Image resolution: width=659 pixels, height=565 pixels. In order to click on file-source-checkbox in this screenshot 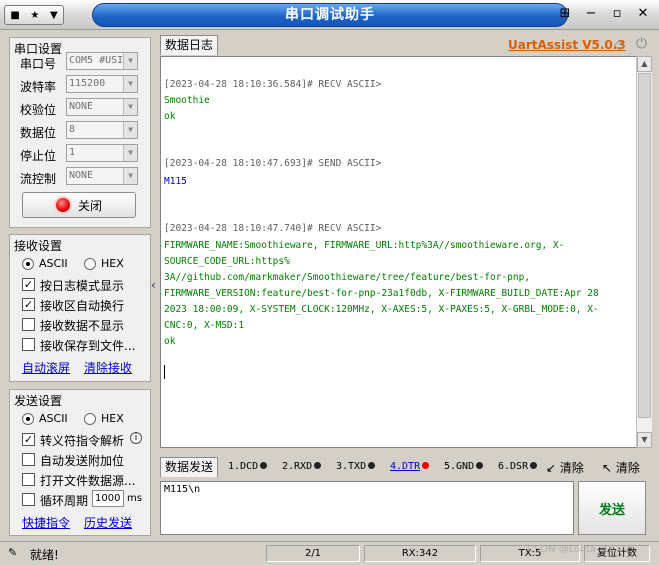, I will do `click(28, 479)`.